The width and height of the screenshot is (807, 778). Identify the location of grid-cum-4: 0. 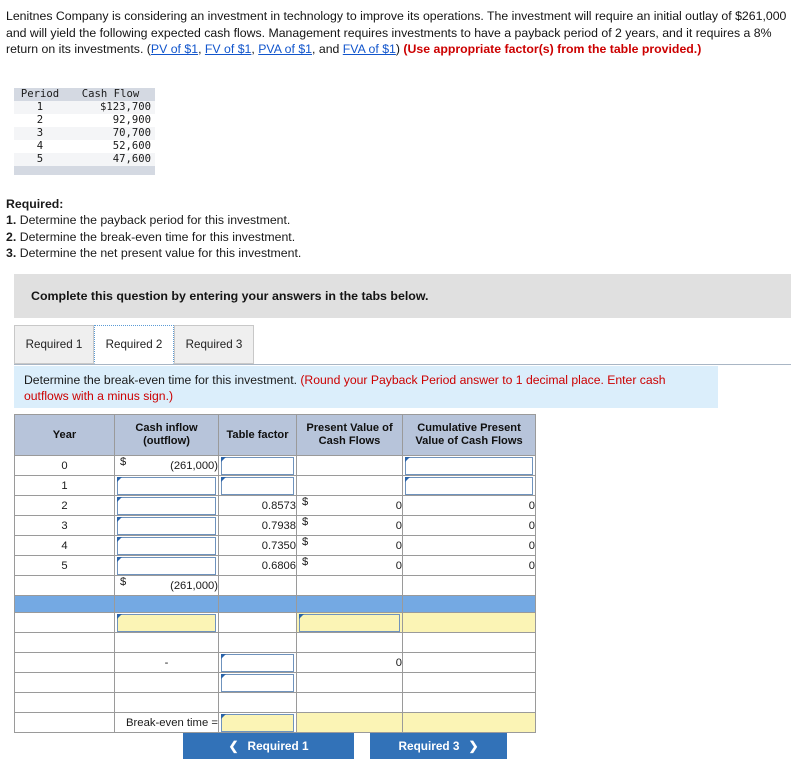
(469, 545).